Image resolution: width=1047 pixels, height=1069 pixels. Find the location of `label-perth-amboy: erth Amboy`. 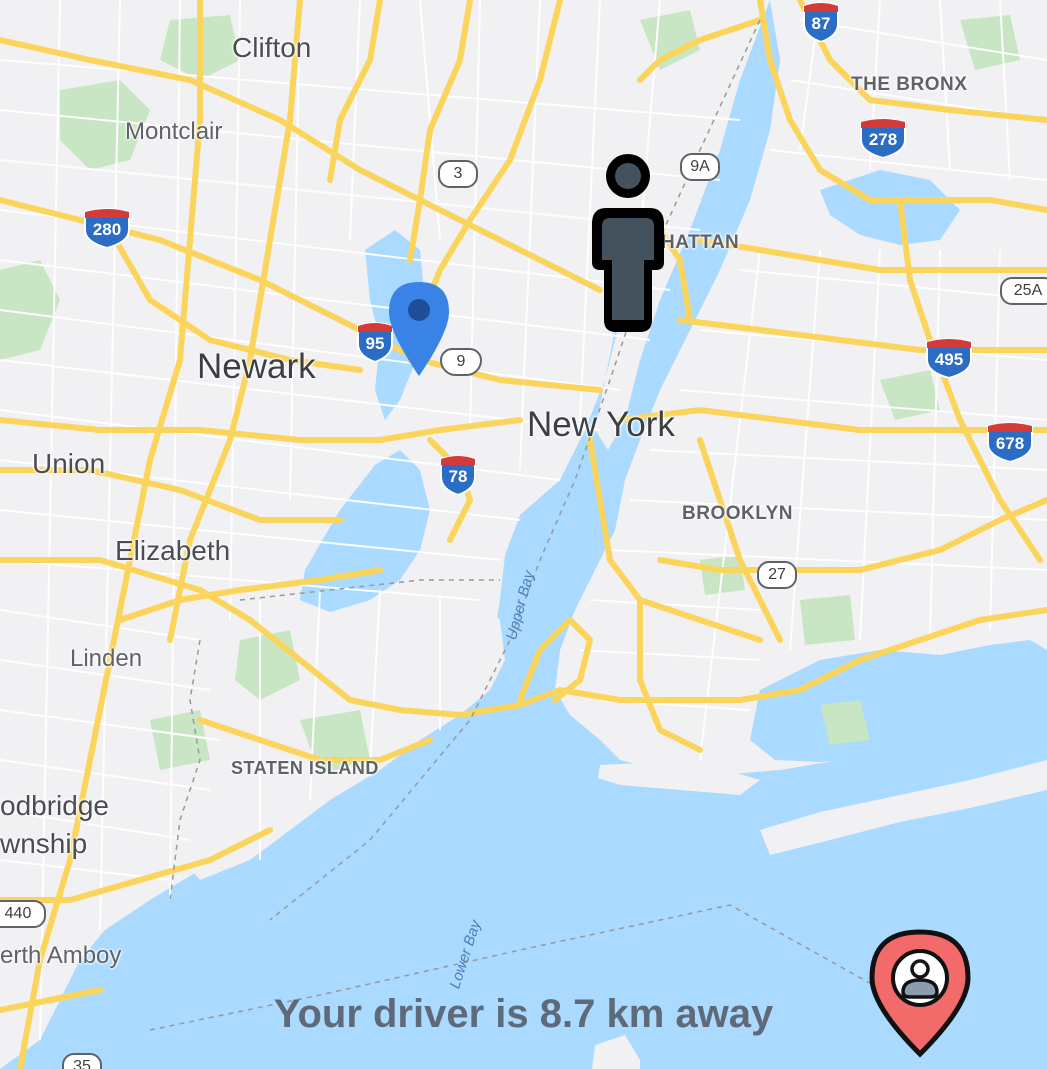

label-perth-amboy: erth Amboy is located at coordinates (61, 955).